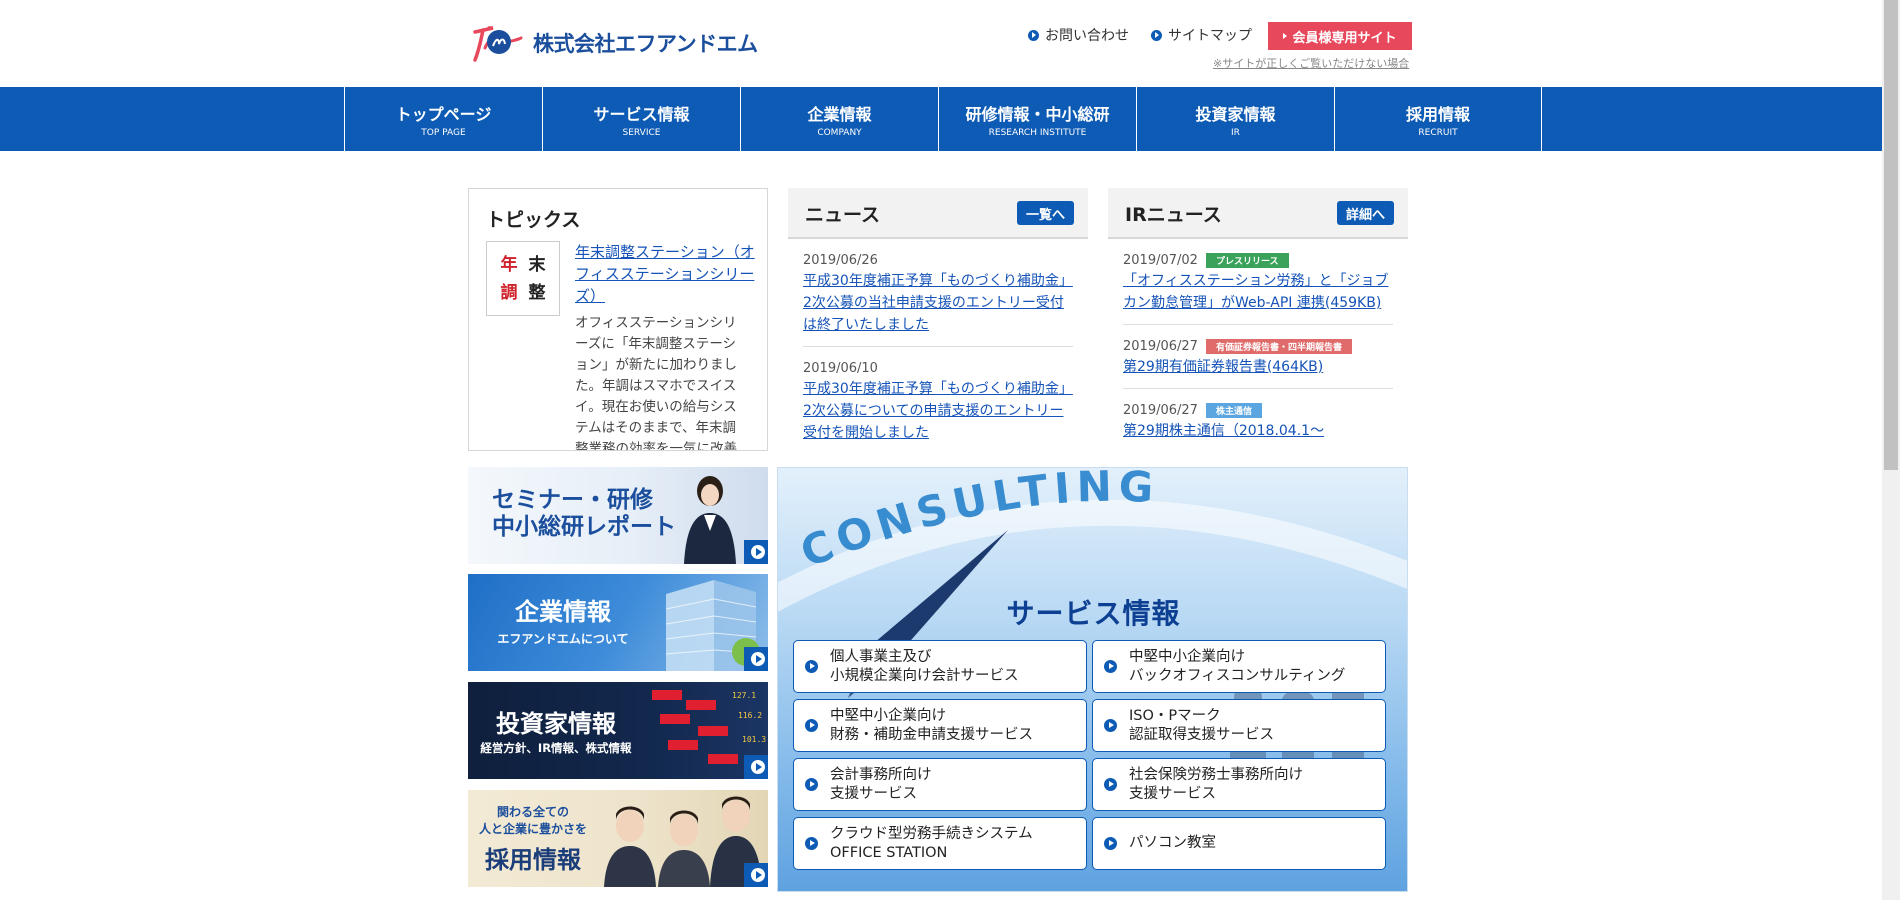 Image resolution: width=1900 pixels, height=900 pixels. What do you see at coordinates (881, 784) in the screenshot?
I see `service-label: 会計事務所向け 支援サービス` at bounding box center [881, 784].